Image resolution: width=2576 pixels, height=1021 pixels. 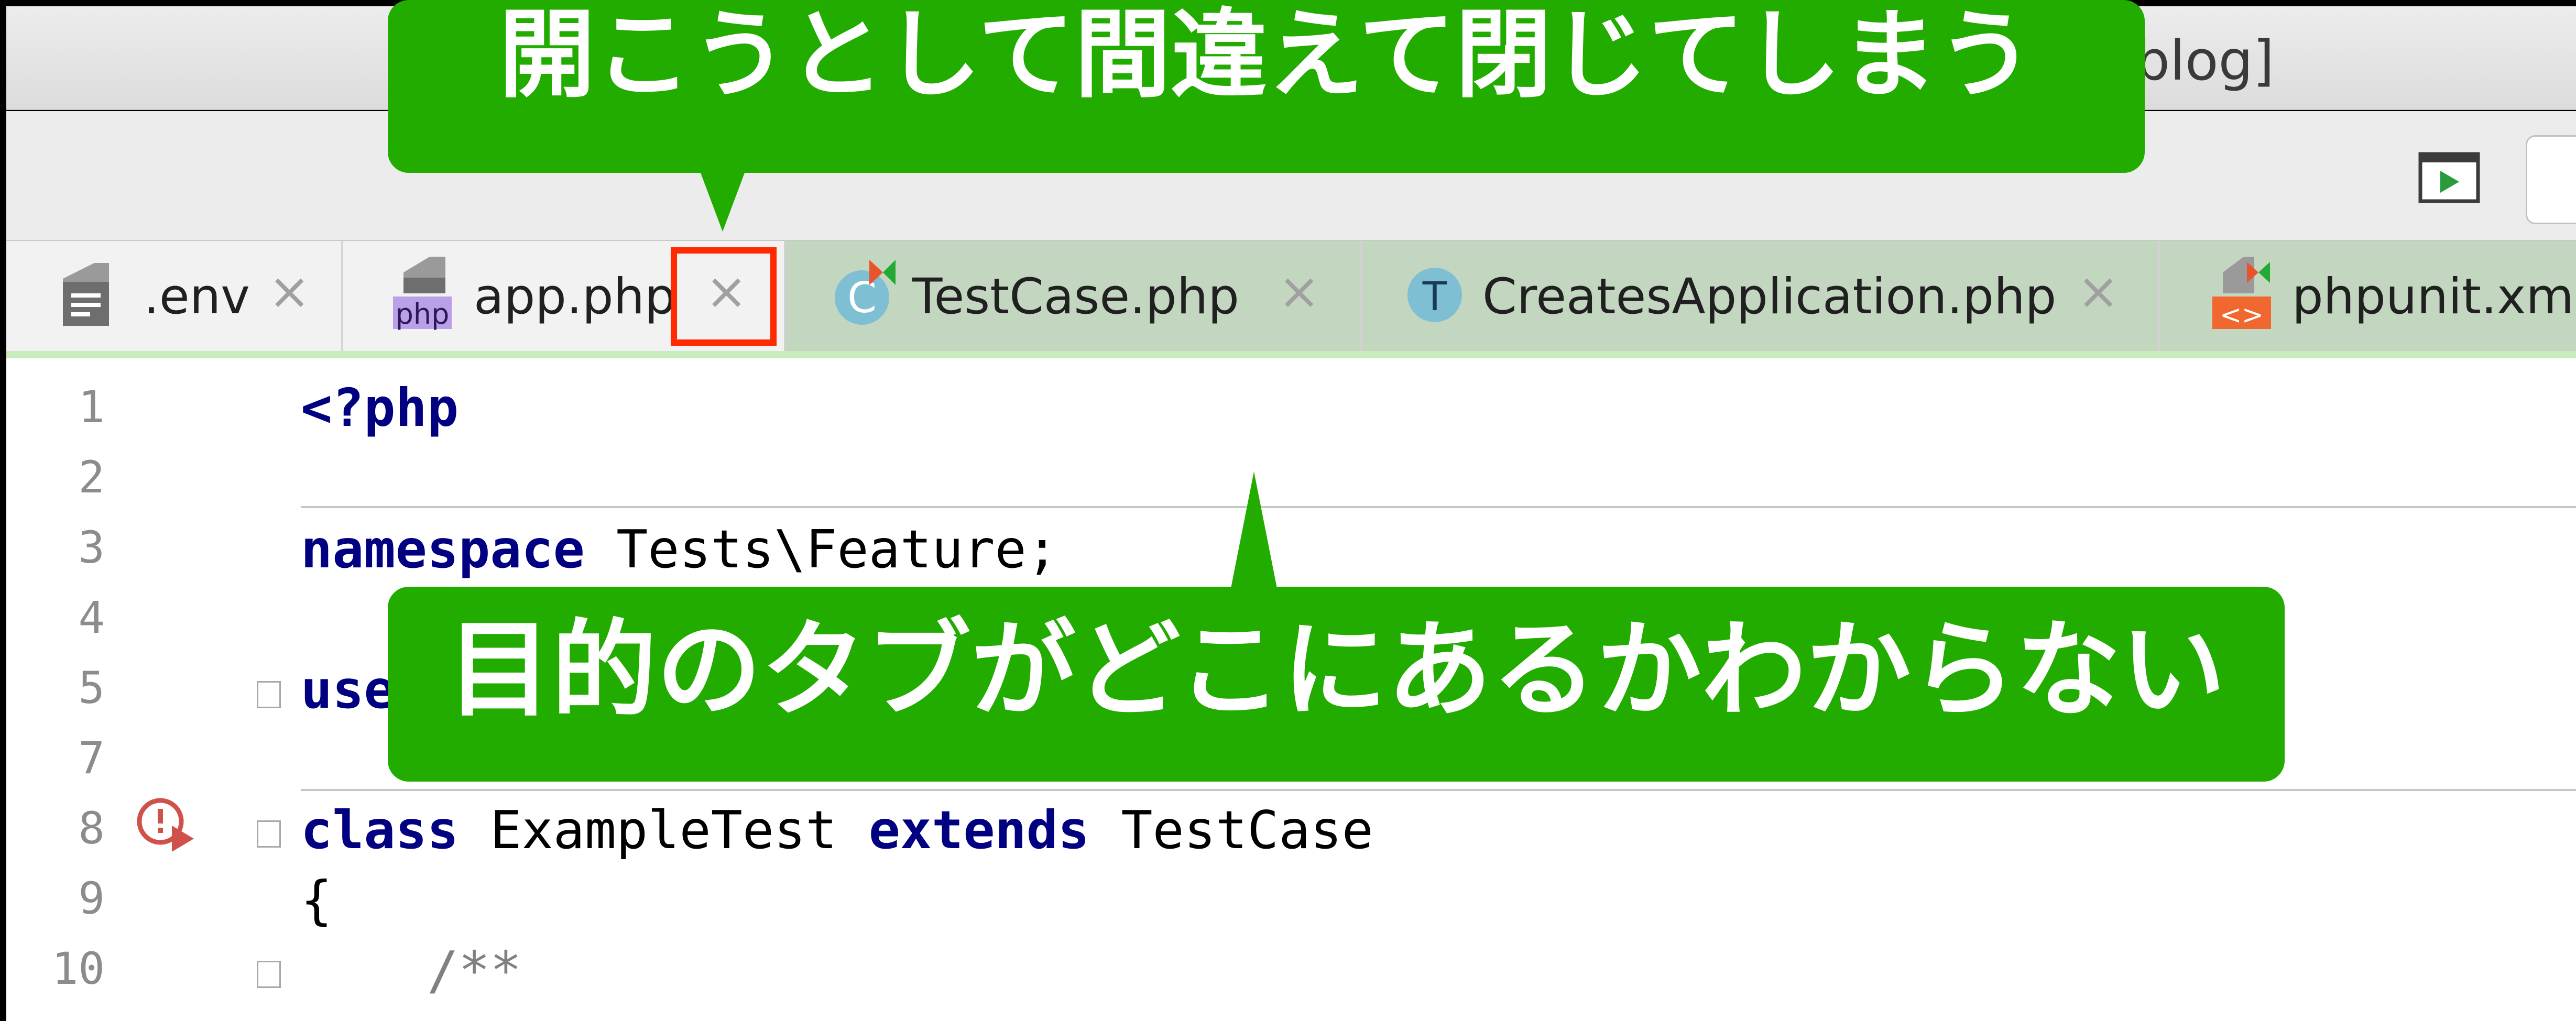 What do you see at coordinates (1299, 291) in the screenshot?
I see `close-tab-testcase-button: ×` at bounding box center [1299, 291].